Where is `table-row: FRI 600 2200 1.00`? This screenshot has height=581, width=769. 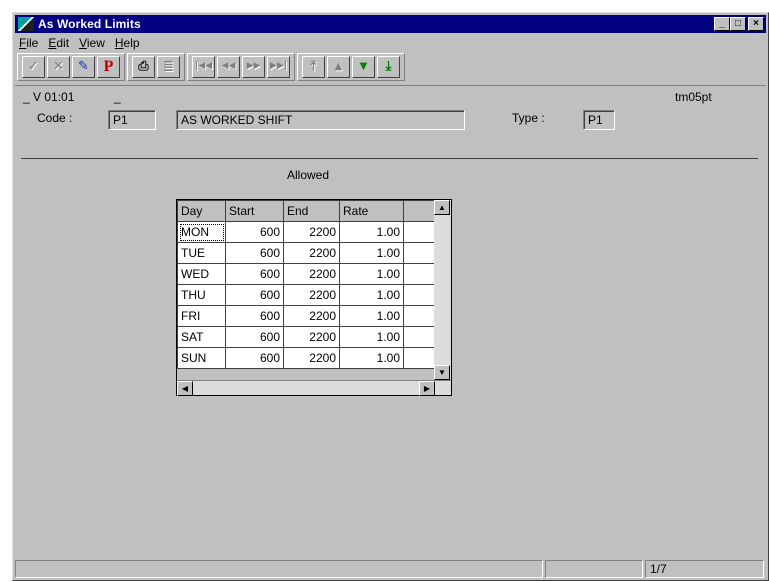 table-row: FRI 600 2200 1.00 is located at coordinates (306, 316).